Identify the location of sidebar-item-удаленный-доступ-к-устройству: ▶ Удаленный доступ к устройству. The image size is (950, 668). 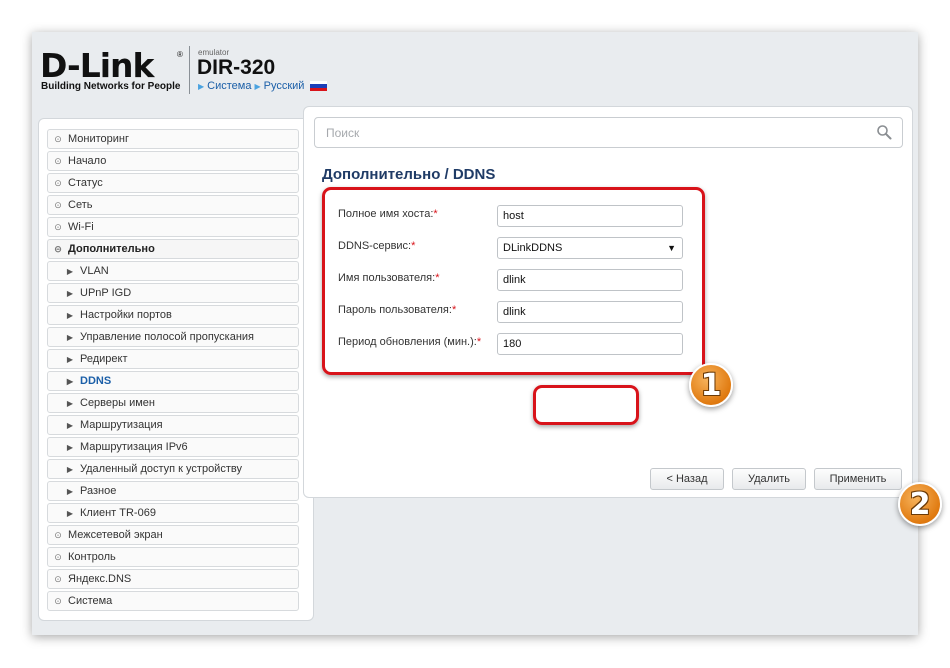
(173, 469).